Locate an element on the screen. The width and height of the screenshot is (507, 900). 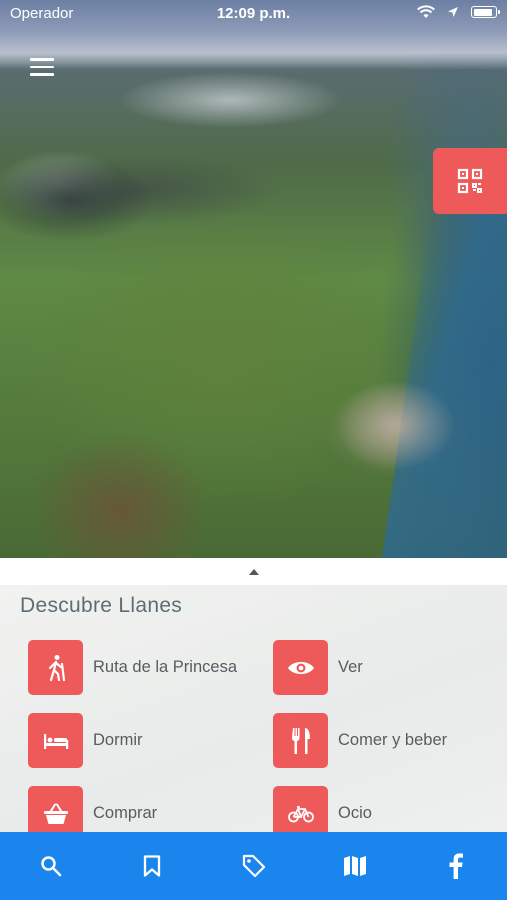
facebook-icon is located at coordinates (456, 866).